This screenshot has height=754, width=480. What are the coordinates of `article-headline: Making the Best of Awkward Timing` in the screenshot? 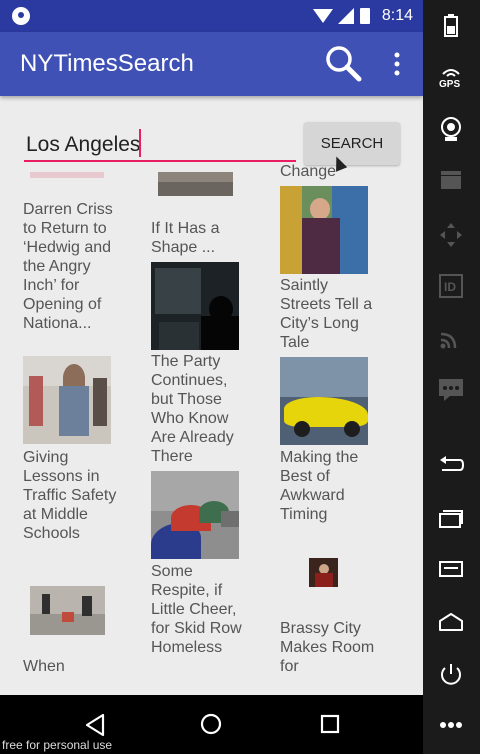 It's located at (328, 486).